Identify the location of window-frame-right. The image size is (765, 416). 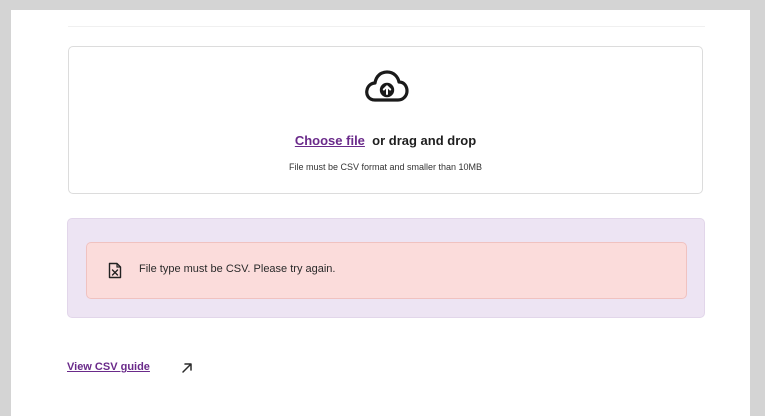
(757, 208).